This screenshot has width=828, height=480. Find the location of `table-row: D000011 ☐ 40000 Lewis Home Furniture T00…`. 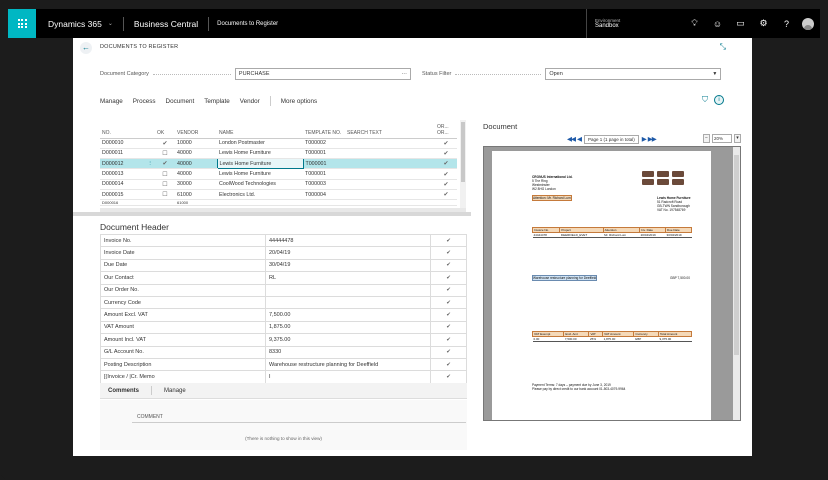

table-row: D000011 ☐ 40000 Lewis Home Furniture T00… is located at coordinates (278, 154).